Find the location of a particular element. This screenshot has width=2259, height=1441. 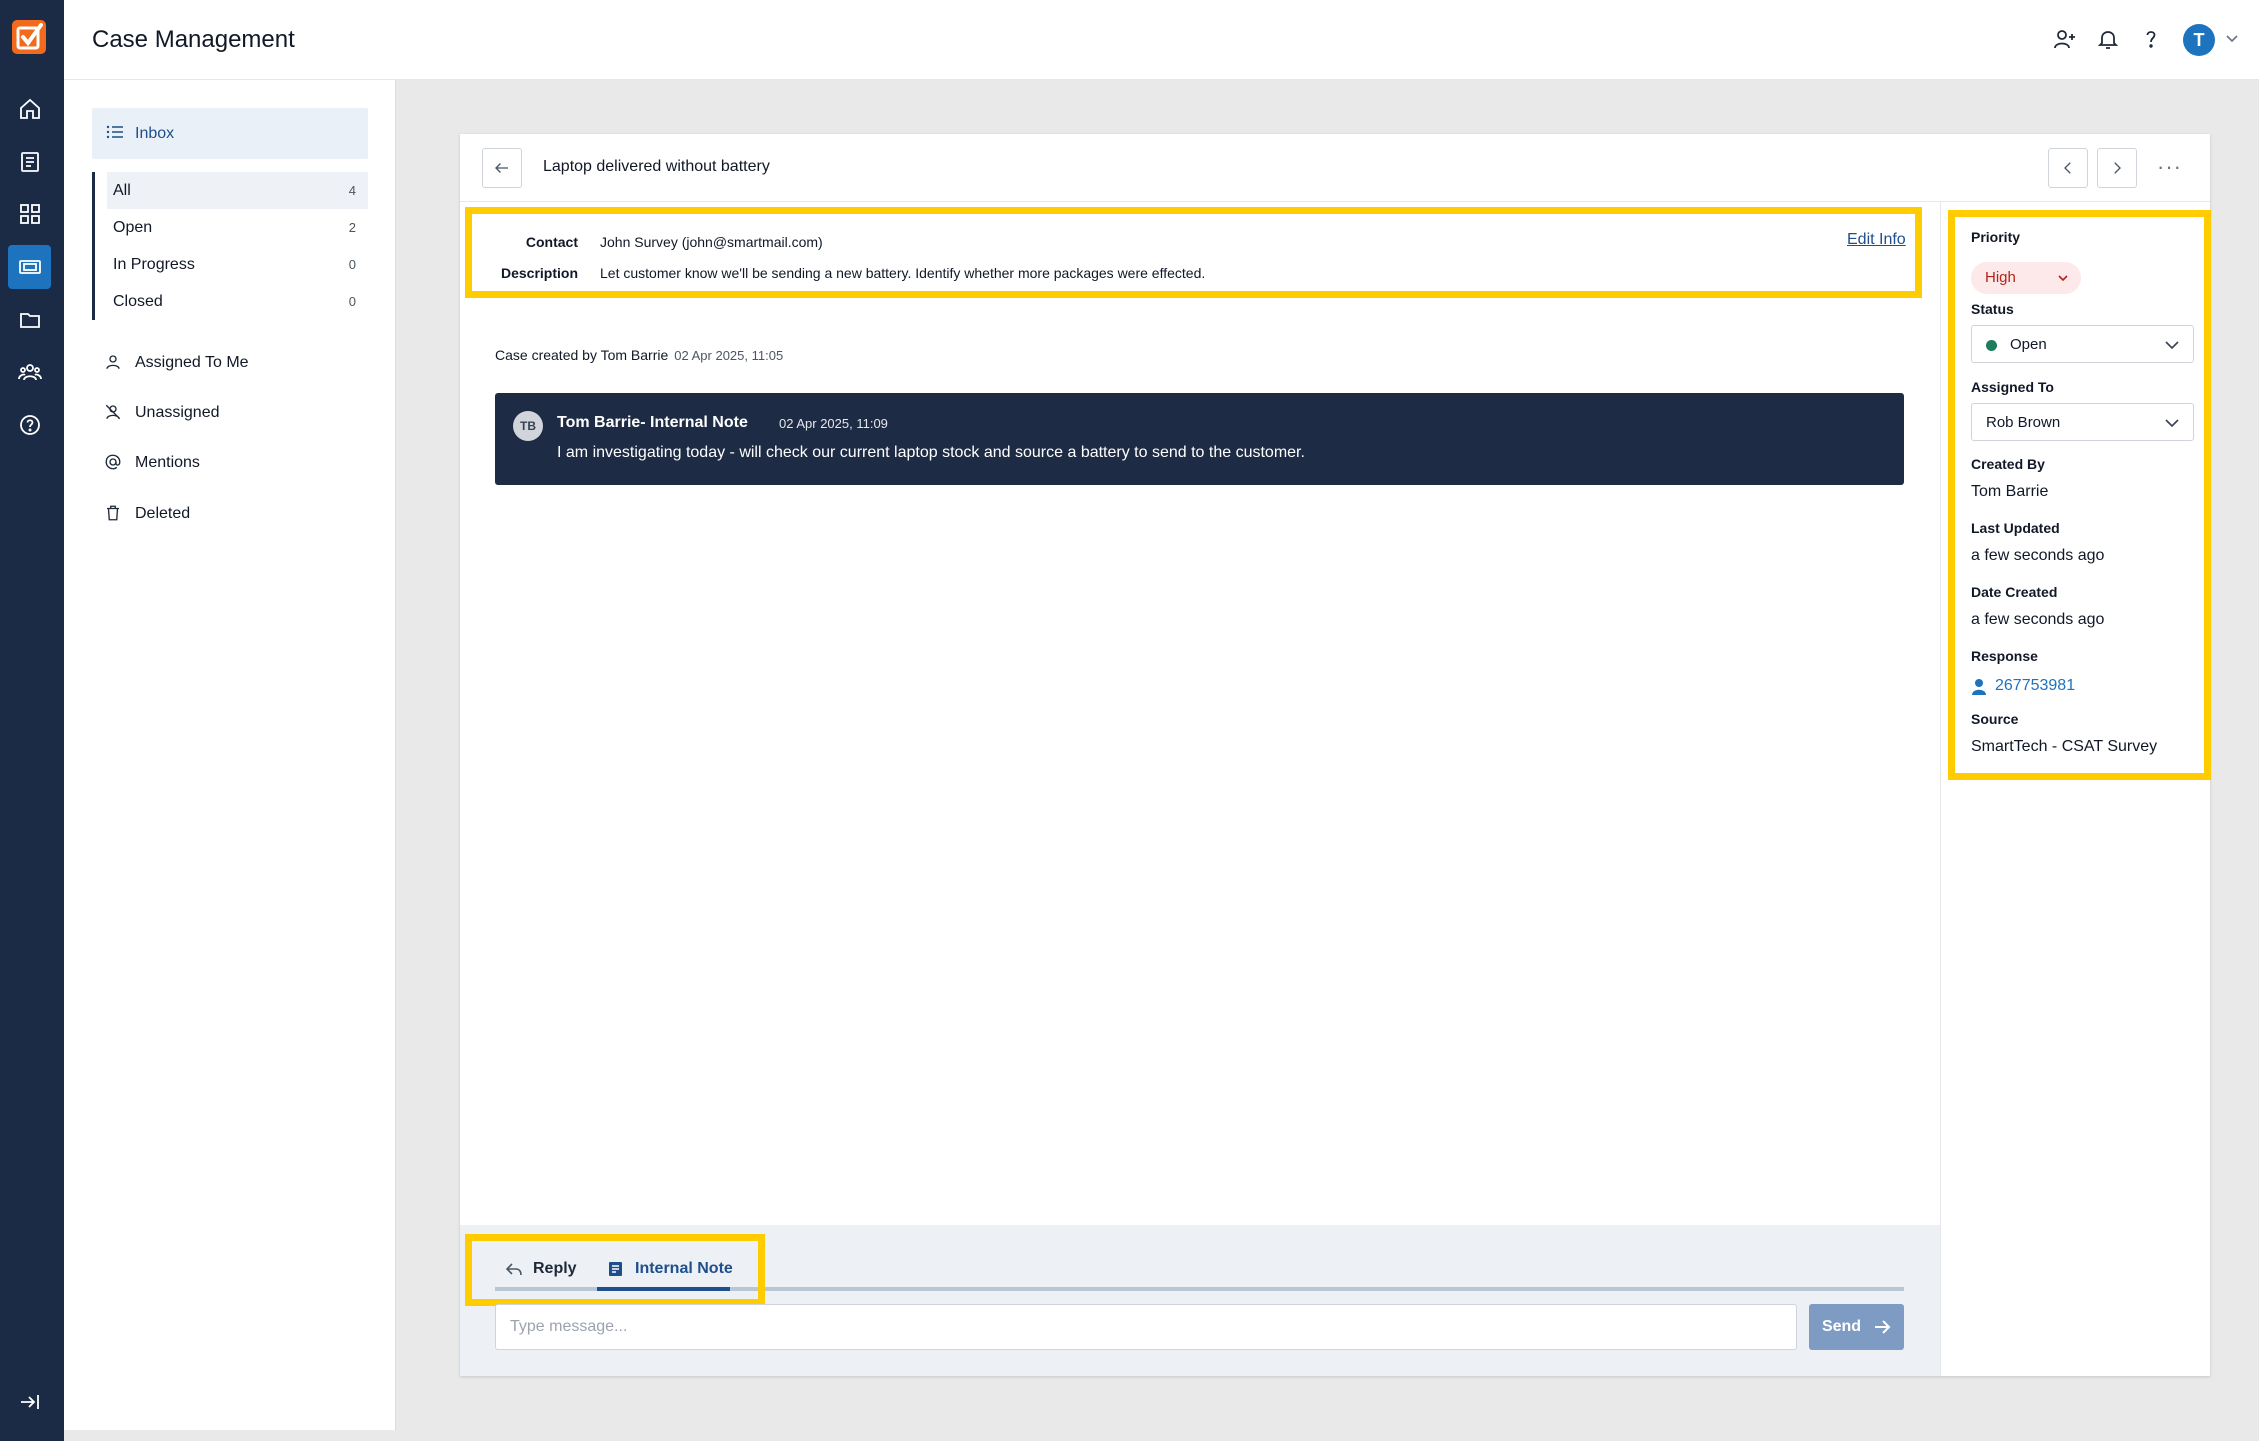

rail-help is located at coordinates (29, 425).